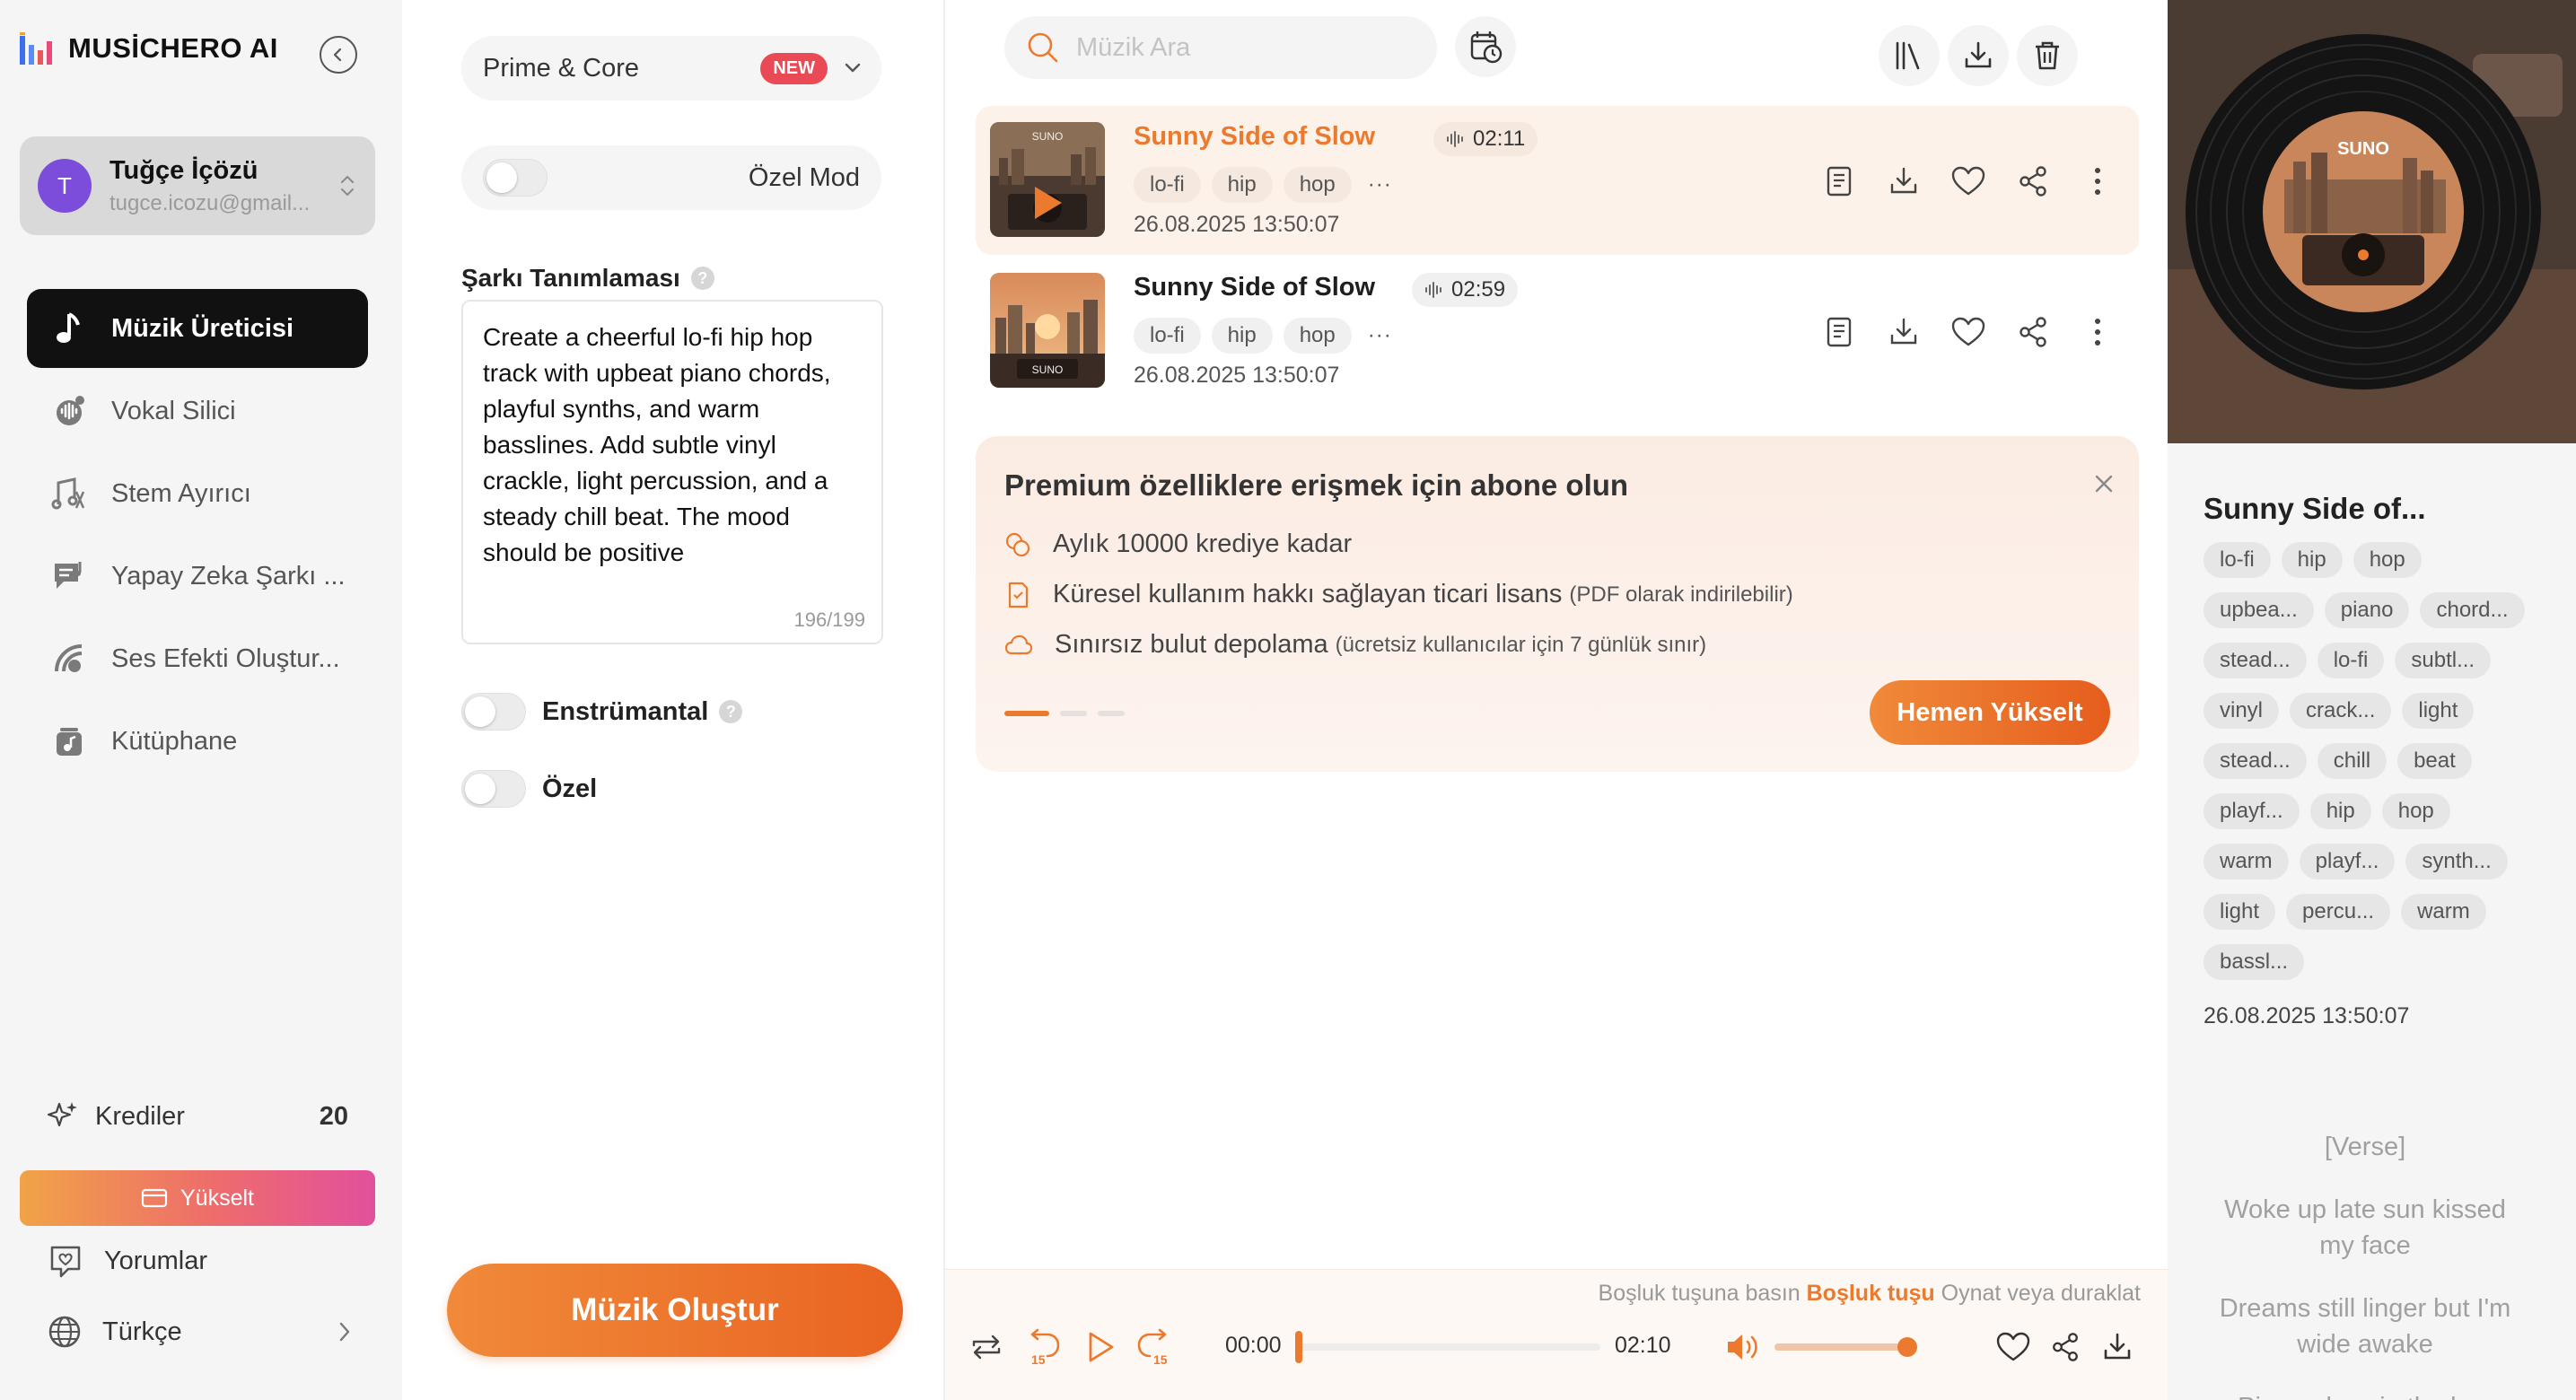 Image resolution: width=2576 pixels, height=1400 pixels. I want to click on feedback-link: Yorumlar, so click(199, 1261).